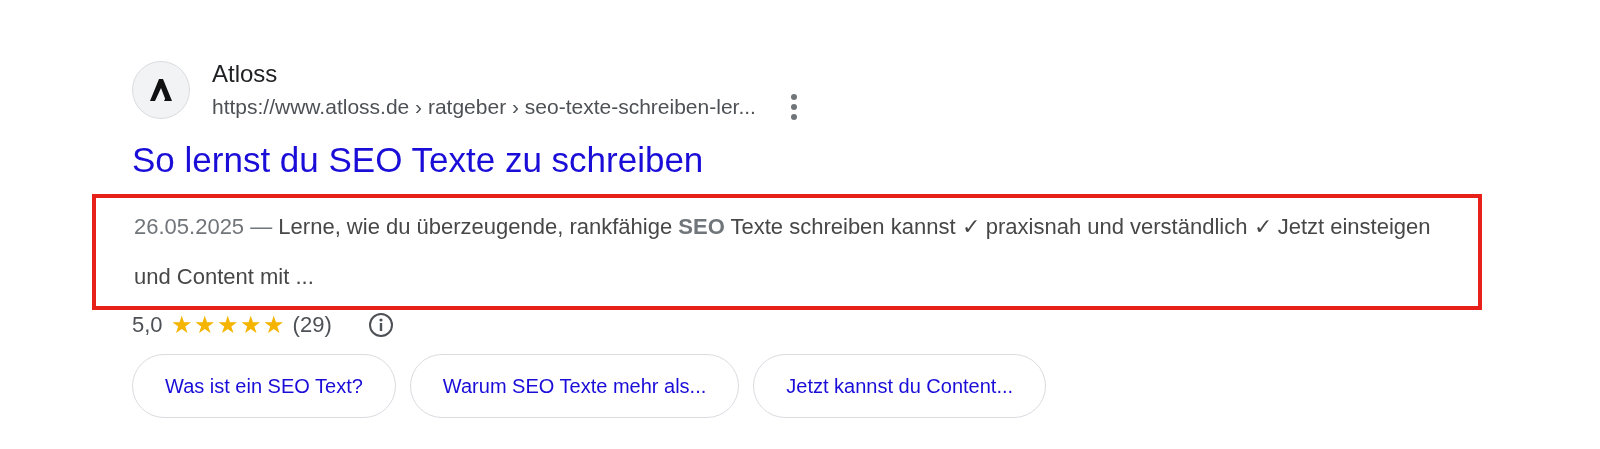  I want to click on logo-icon, so click(161, 90).